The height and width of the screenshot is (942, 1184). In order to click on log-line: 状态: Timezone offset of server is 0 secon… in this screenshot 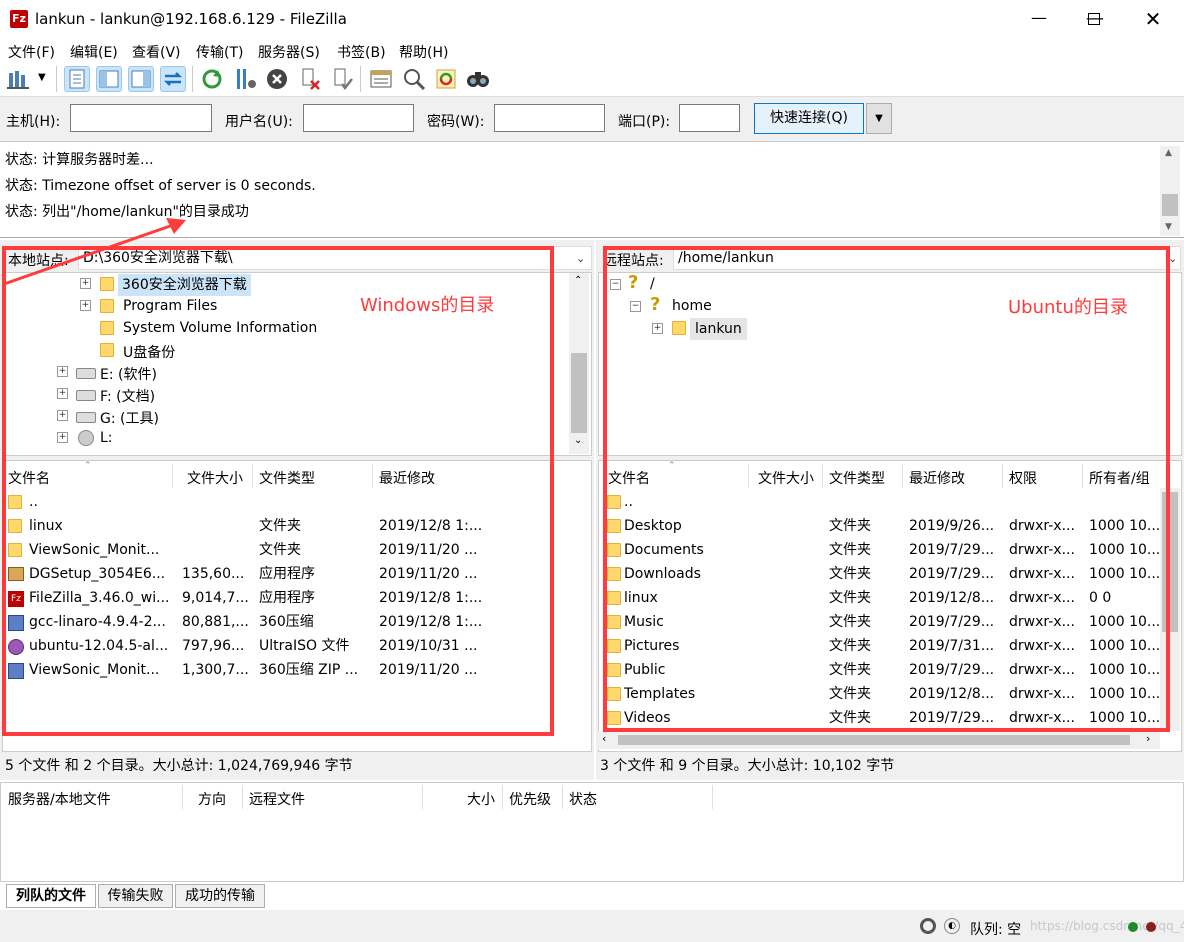, I will do `click(160, 186)`.